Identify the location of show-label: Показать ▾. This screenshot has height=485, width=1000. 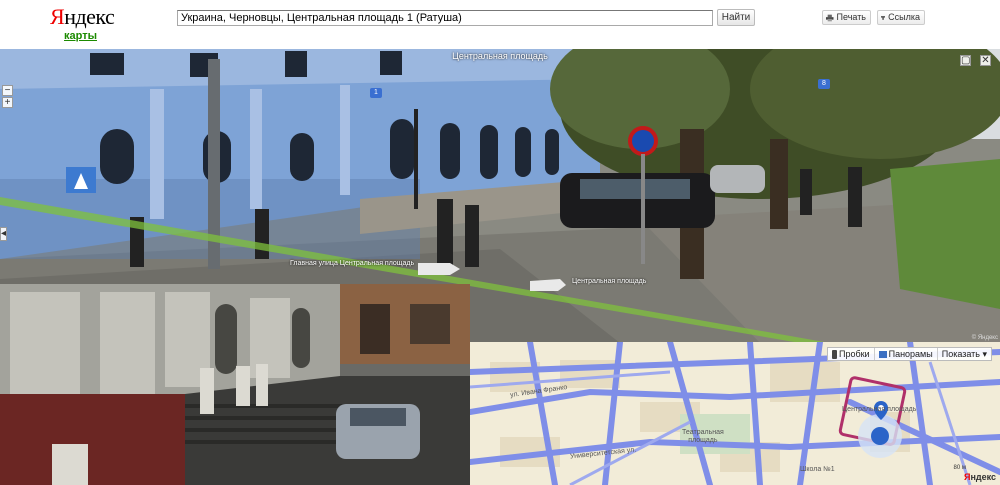
(964, 354).